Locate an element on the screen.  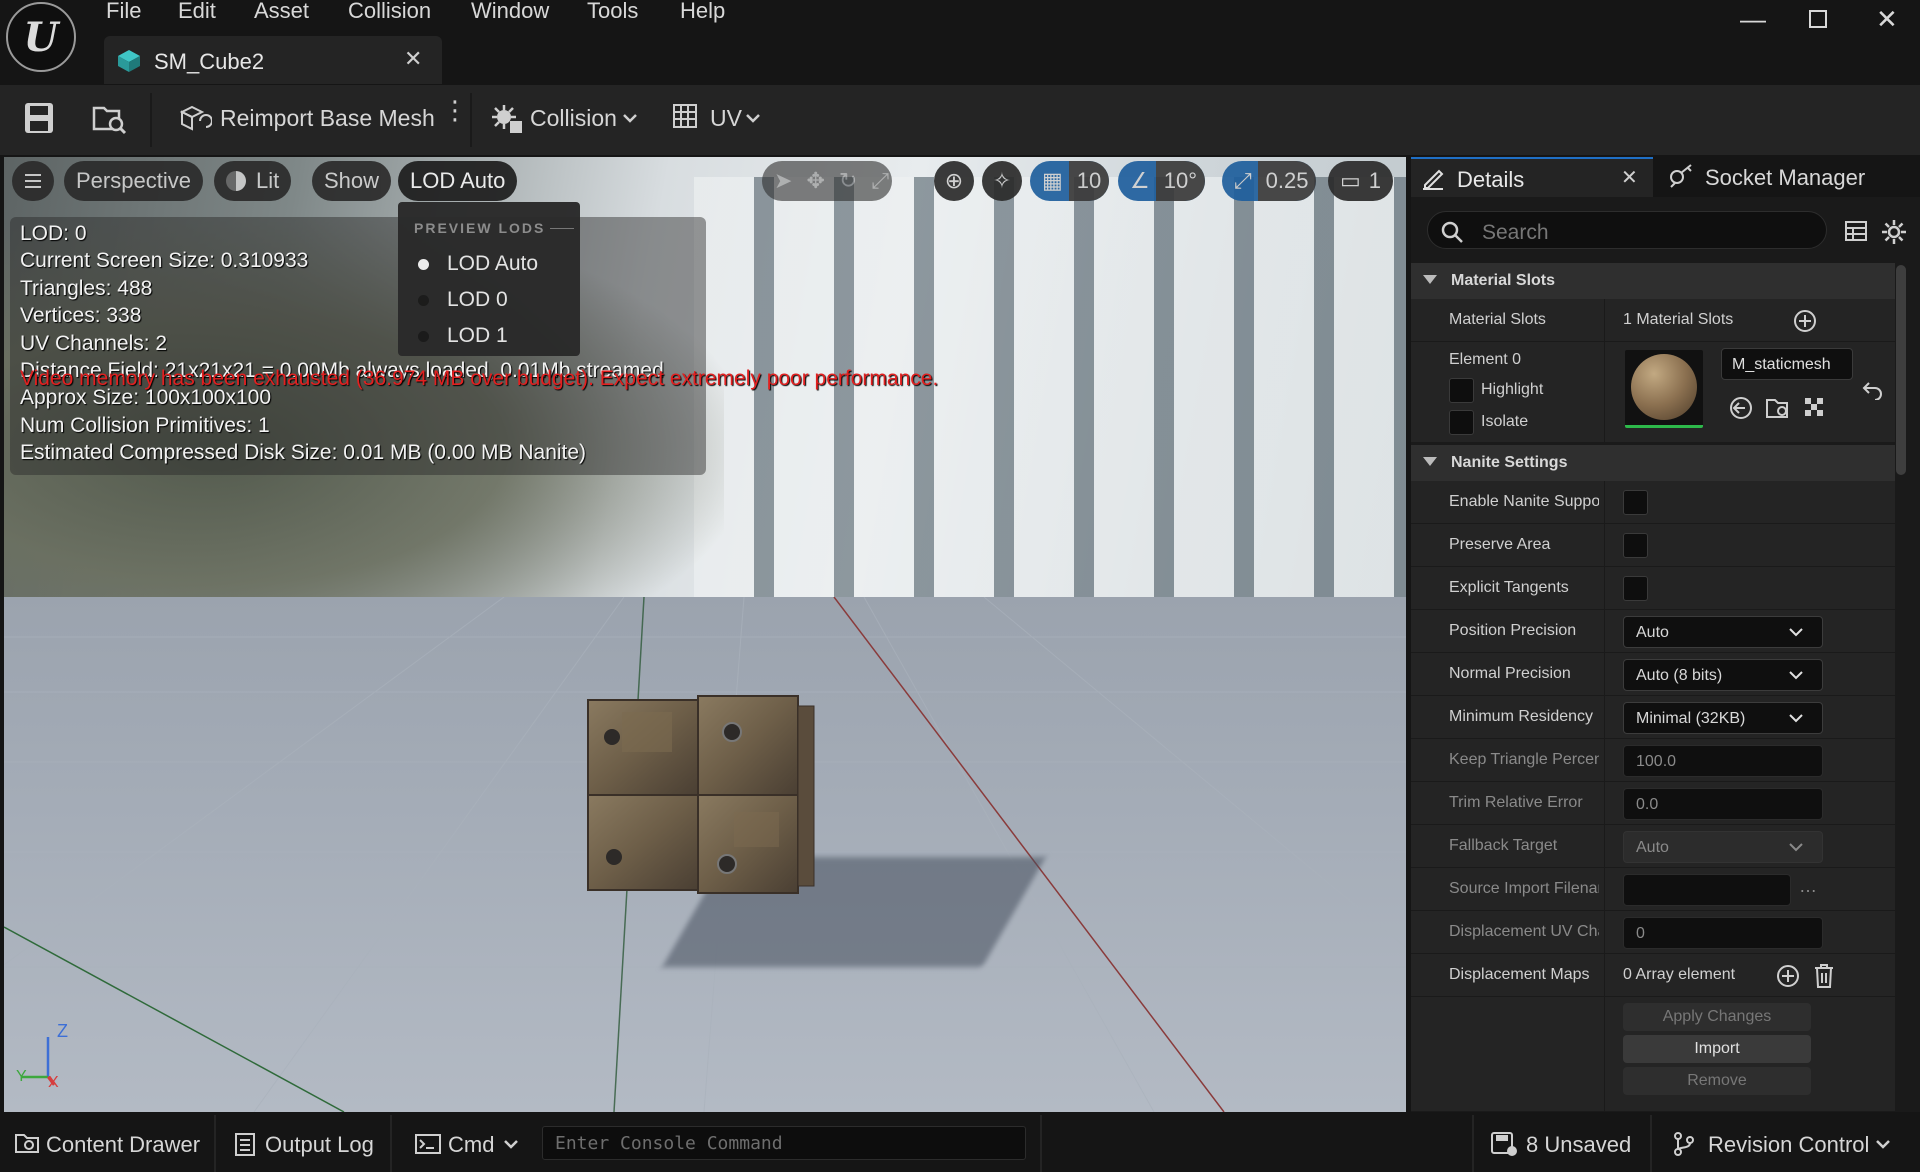
search-box is located at coordinates (1627, 230).